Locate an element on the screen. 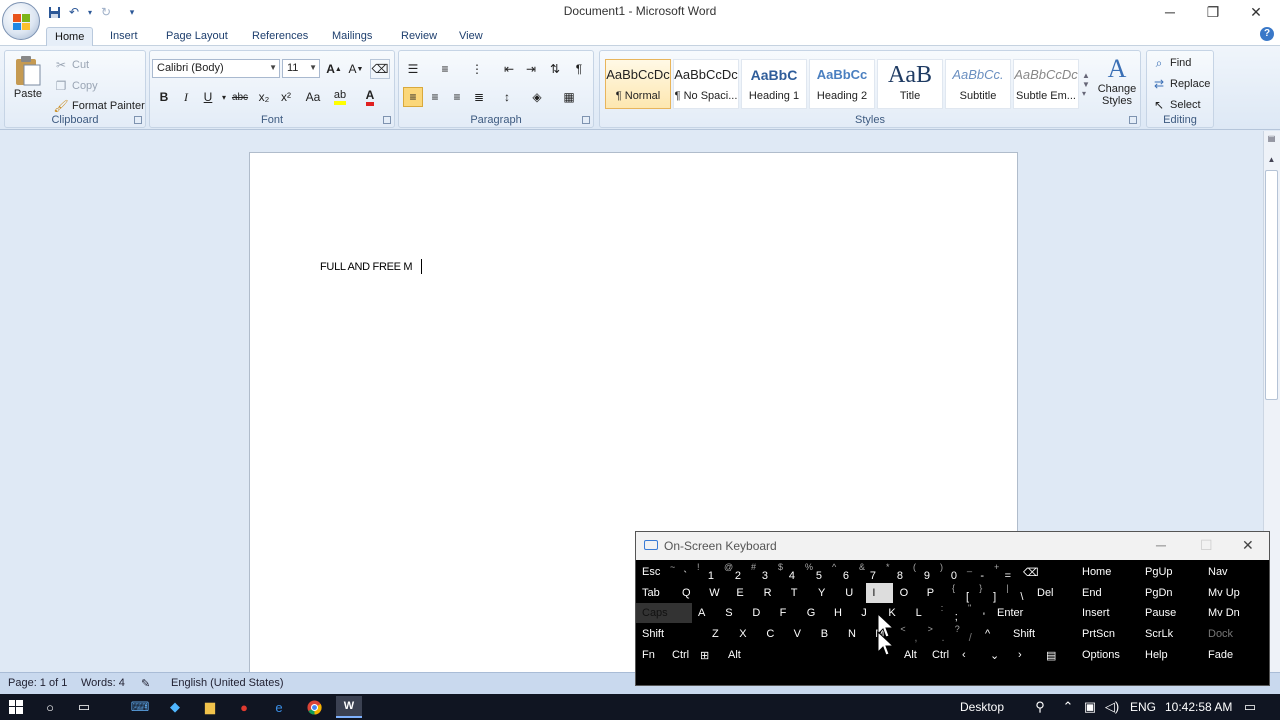  osk-key: C is located at coordinates (773, 634).